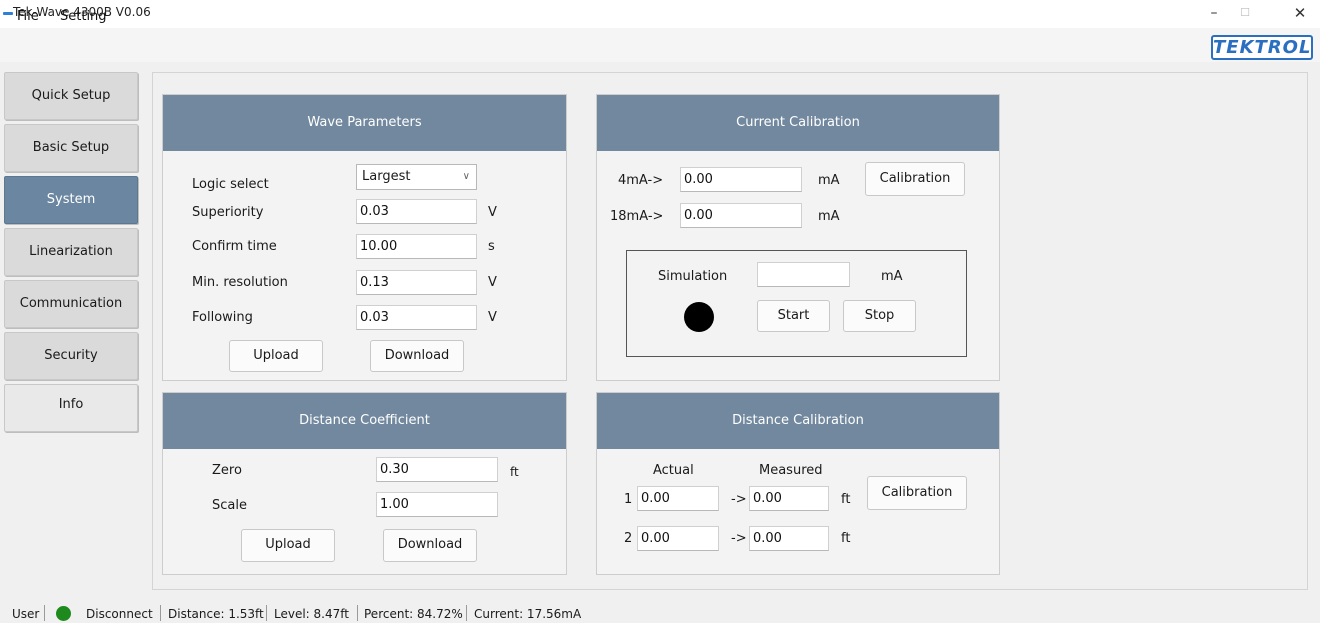  What do you see at coordinates (119, 614) in the screenshot?
I see `status-connection: Disconnect` at bounding box center [119, 614].